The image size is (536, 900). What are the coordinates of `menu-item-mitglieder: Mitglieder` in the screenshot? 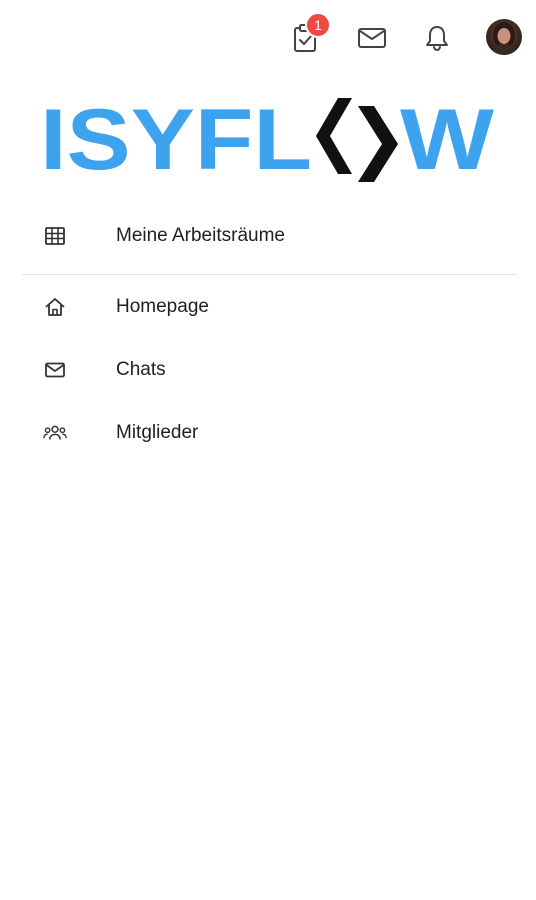 It's located at (268, 433).